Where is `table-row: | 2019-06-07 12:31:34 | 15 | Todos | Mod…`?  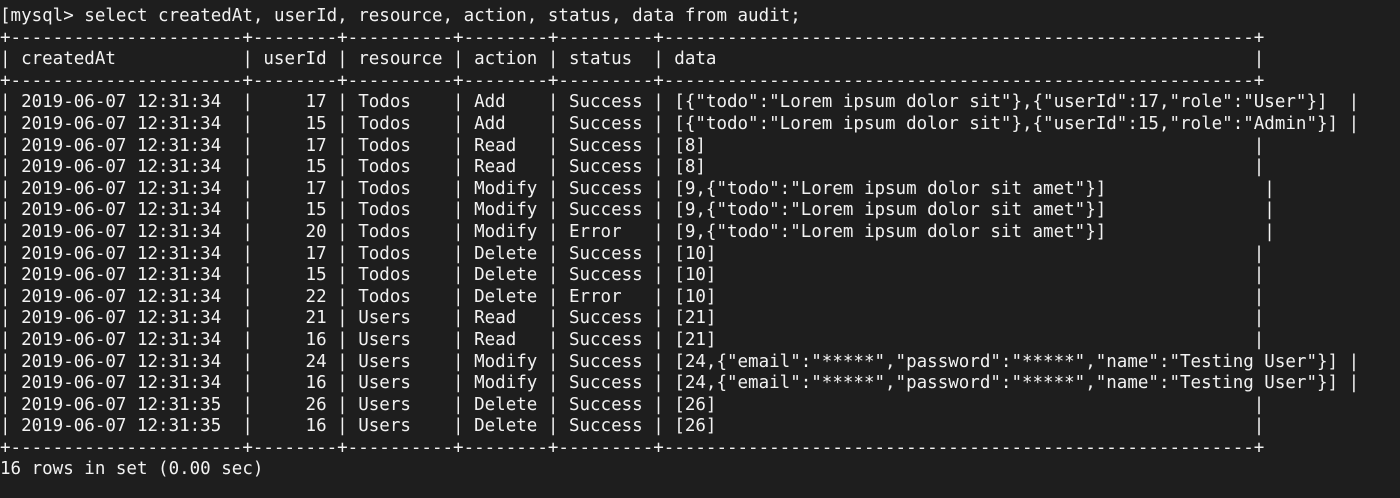
table-row: | 2019-06-07 12:31:34 | 15 | Todos | Mod… is located at coordinates (637, 210).